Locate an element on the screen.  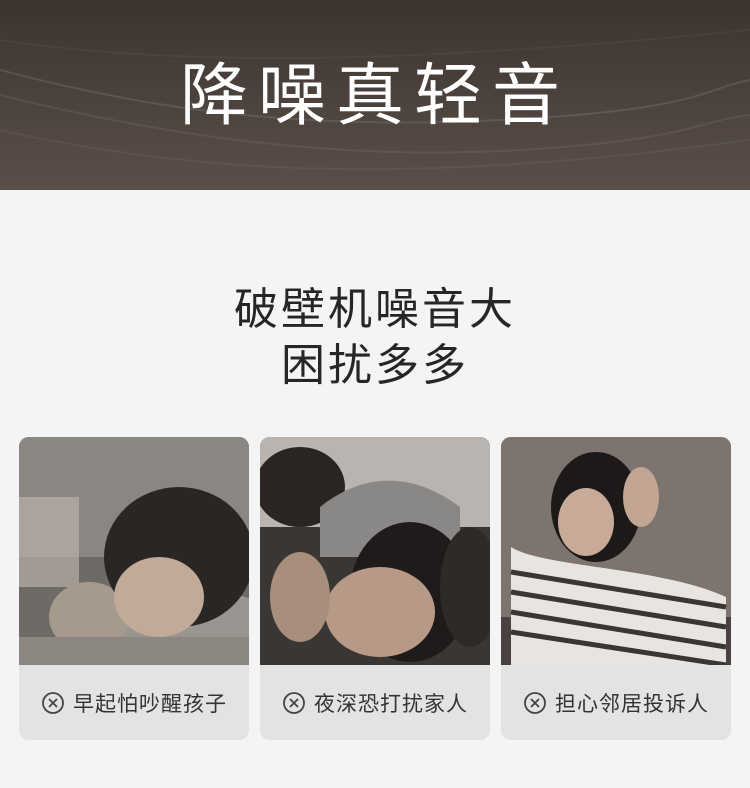
card-caption-text-3: 担心邻居投诉人 is located at coordinates (632, 703).